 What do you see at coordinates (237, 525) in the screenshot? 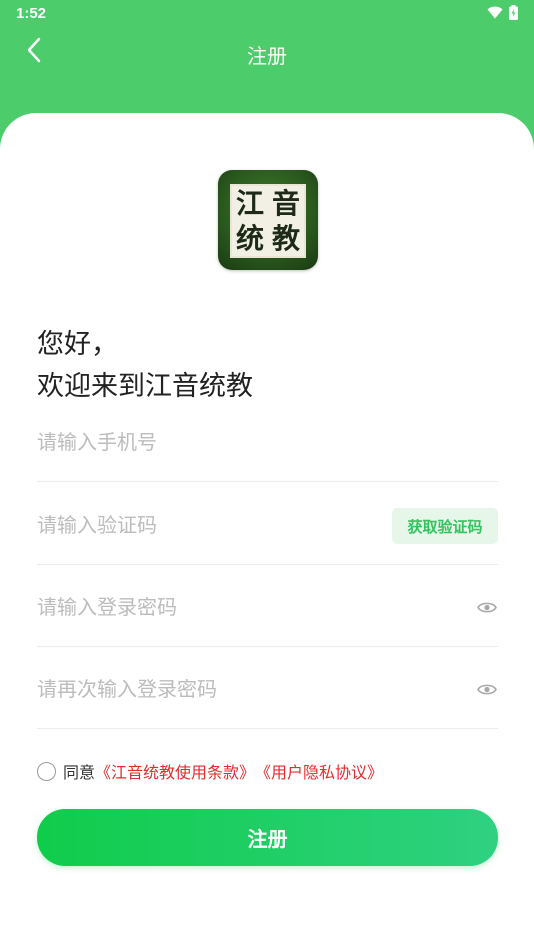
I see `verification-code-input` at bounding box center [237, 525].